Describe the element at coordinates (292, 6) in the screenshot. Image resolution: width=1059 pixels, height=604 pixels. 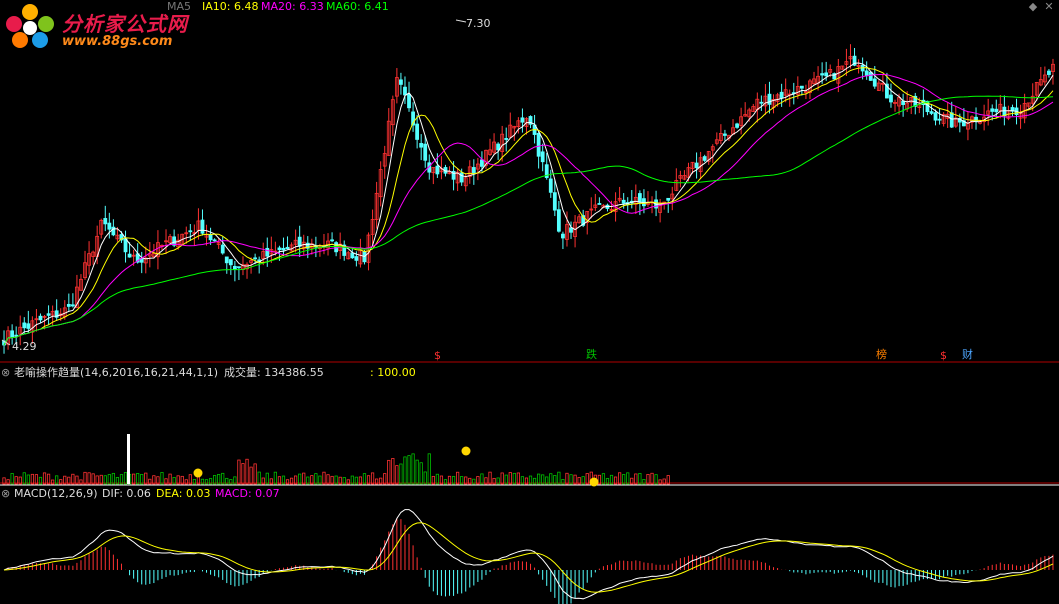
I see `ma20-label: MA20: 6.33` at that location.